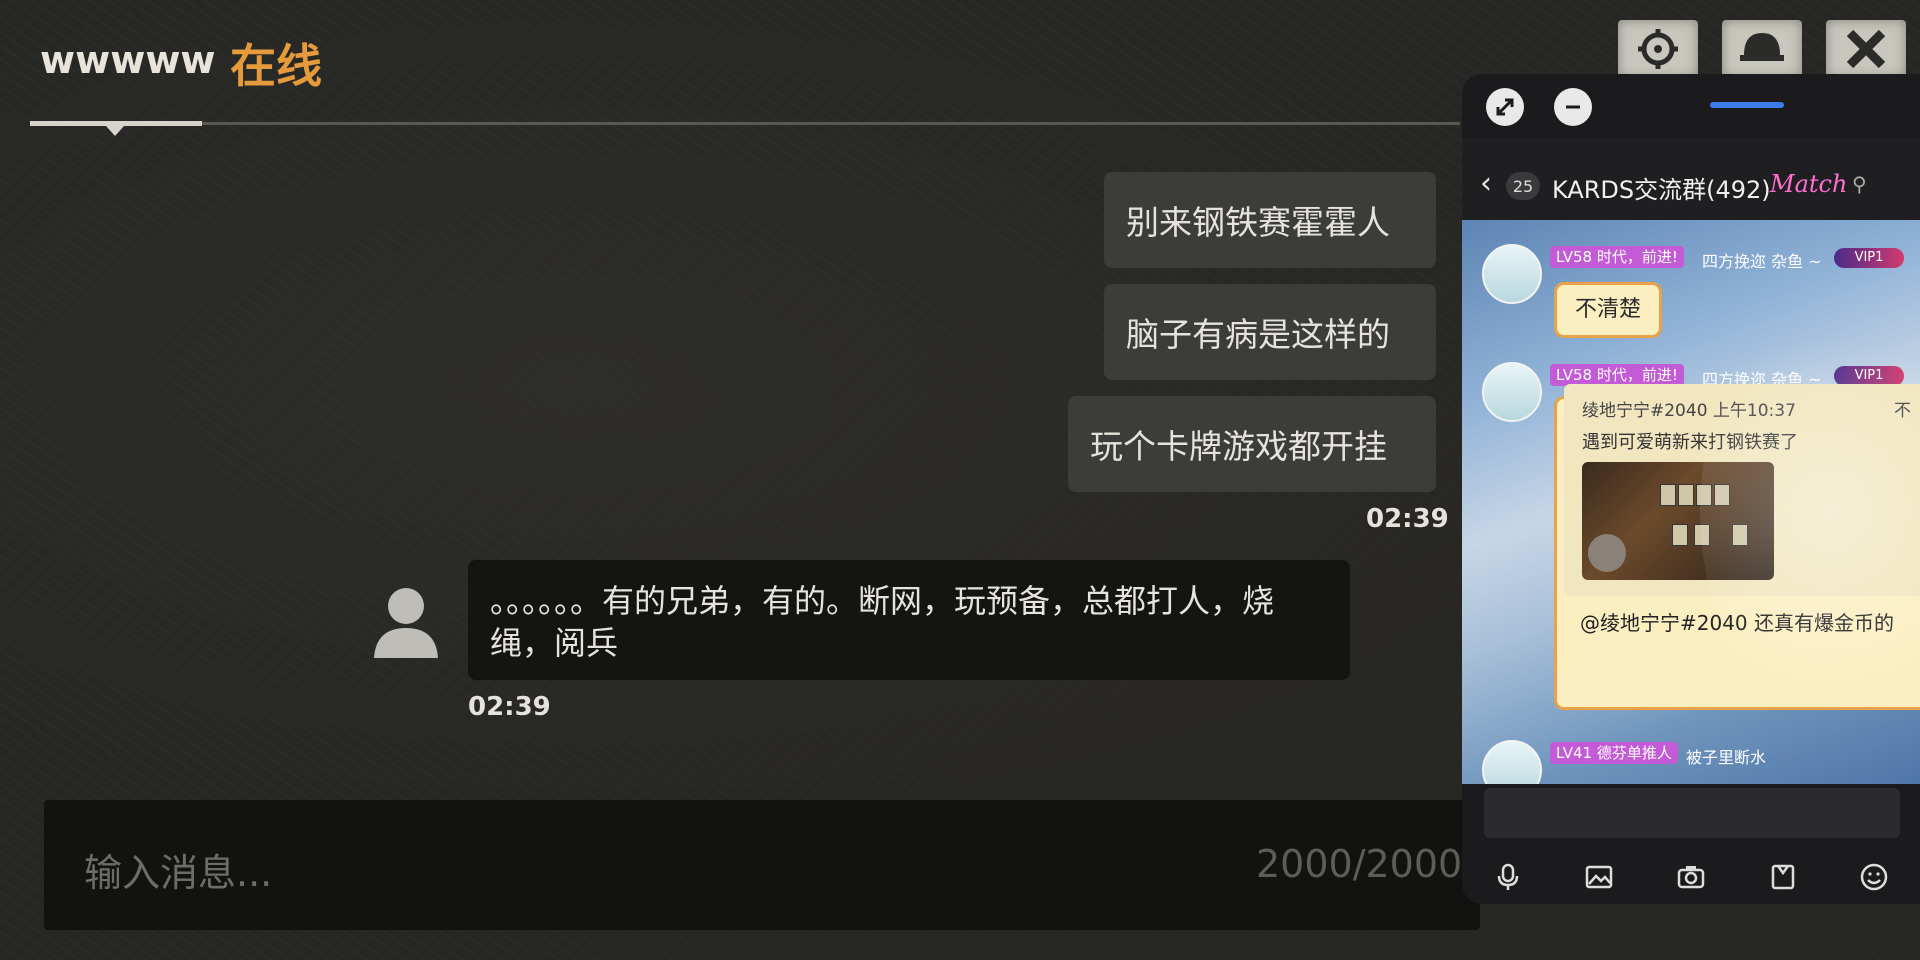 The height and width of the screenshot is (960, 1920). What do you see at coordinates (1866, 49) in the screenshot?
I see `close-icon` at bounding box center [1866, 49].